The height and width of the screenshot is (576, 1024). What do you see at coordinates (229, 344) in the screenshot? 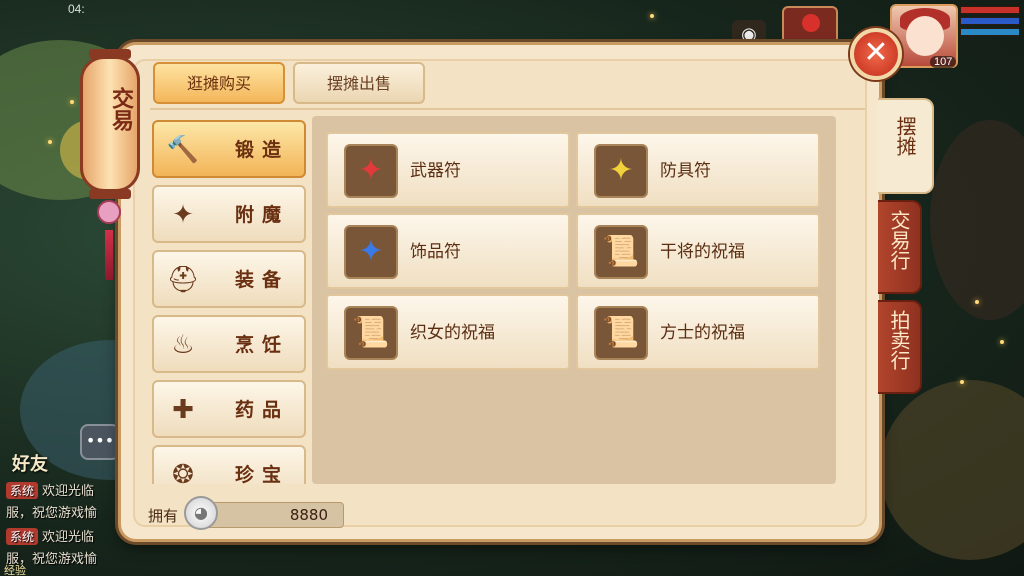
I see `category-cooking: ♨ 烹饪` at bounding box center [229, 344].